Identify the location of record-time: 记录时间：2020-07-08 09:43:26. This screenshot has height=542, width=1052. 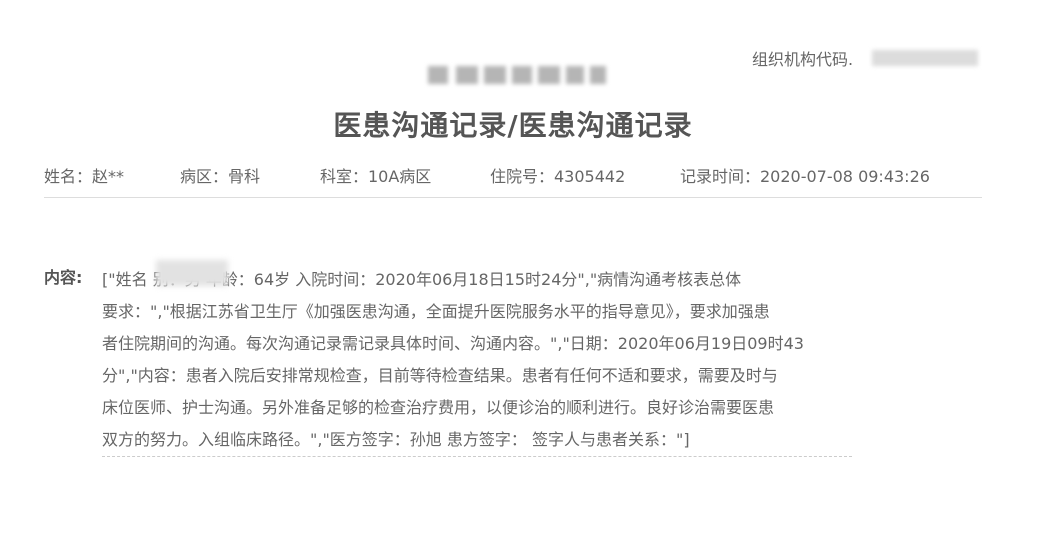
(805, 176).